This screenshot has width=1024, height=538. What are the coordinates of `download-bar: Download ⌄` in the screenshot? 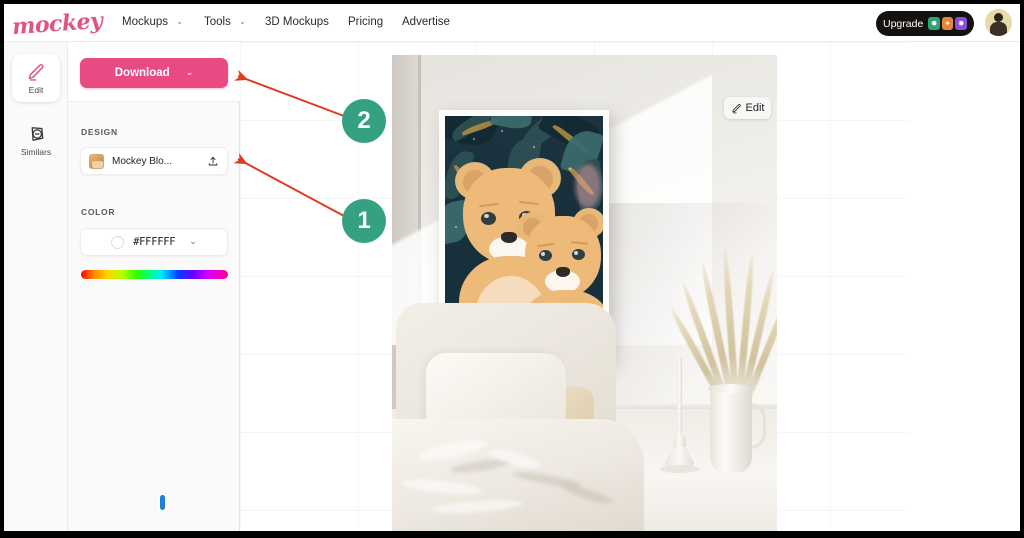 It's located at (154, 72).